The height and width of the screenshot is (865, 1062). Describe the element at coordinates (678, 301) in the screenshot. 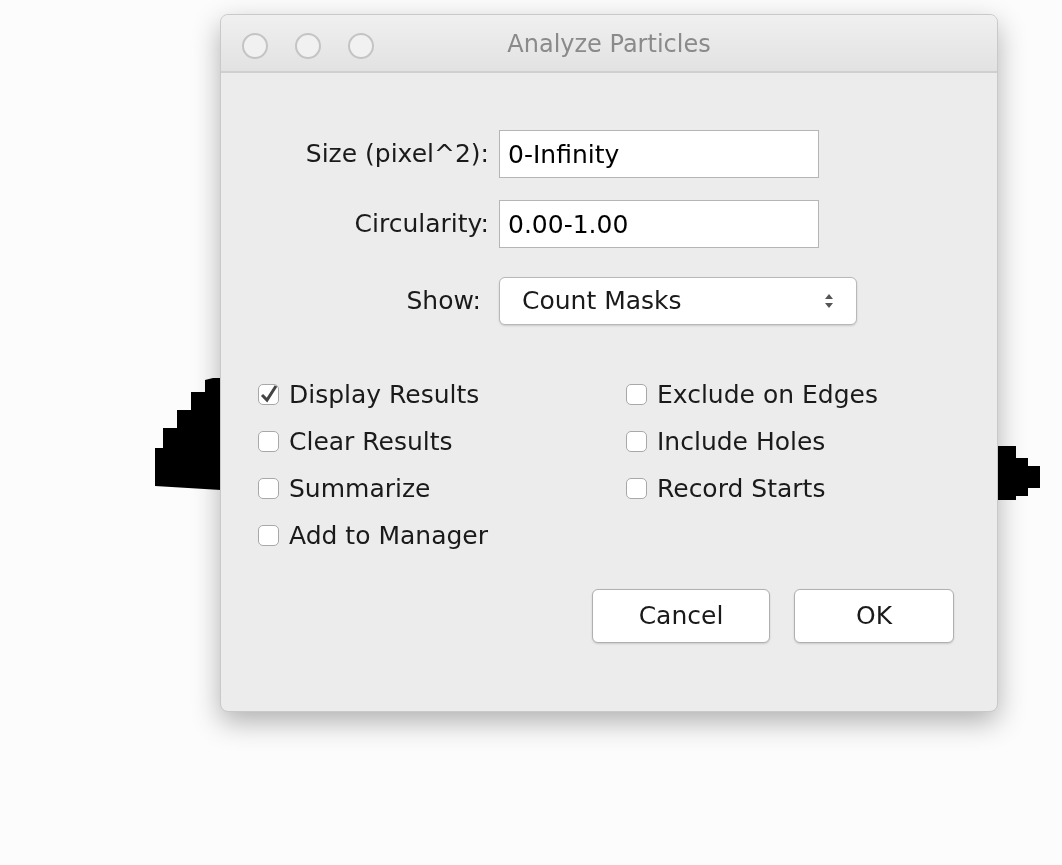

I see `show-dropdown: Count Masks` at that location.